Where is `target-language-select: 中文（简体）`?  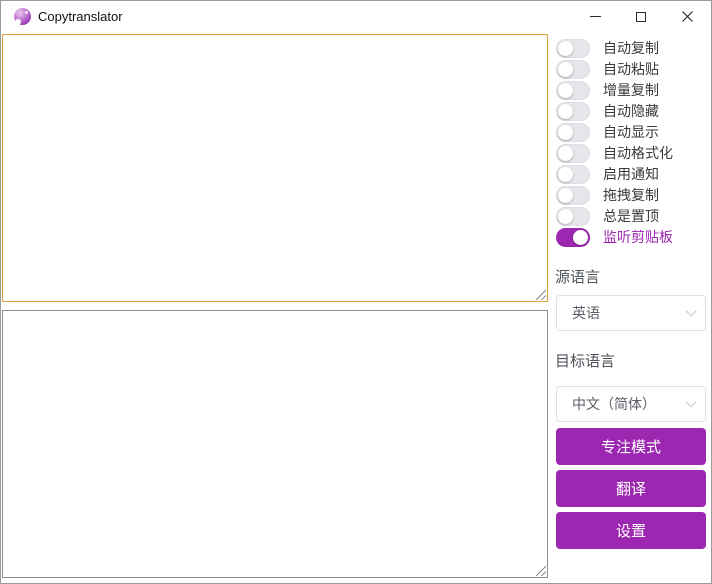
target-language-select: 中文（简体） is located at coordinates (631, 404).